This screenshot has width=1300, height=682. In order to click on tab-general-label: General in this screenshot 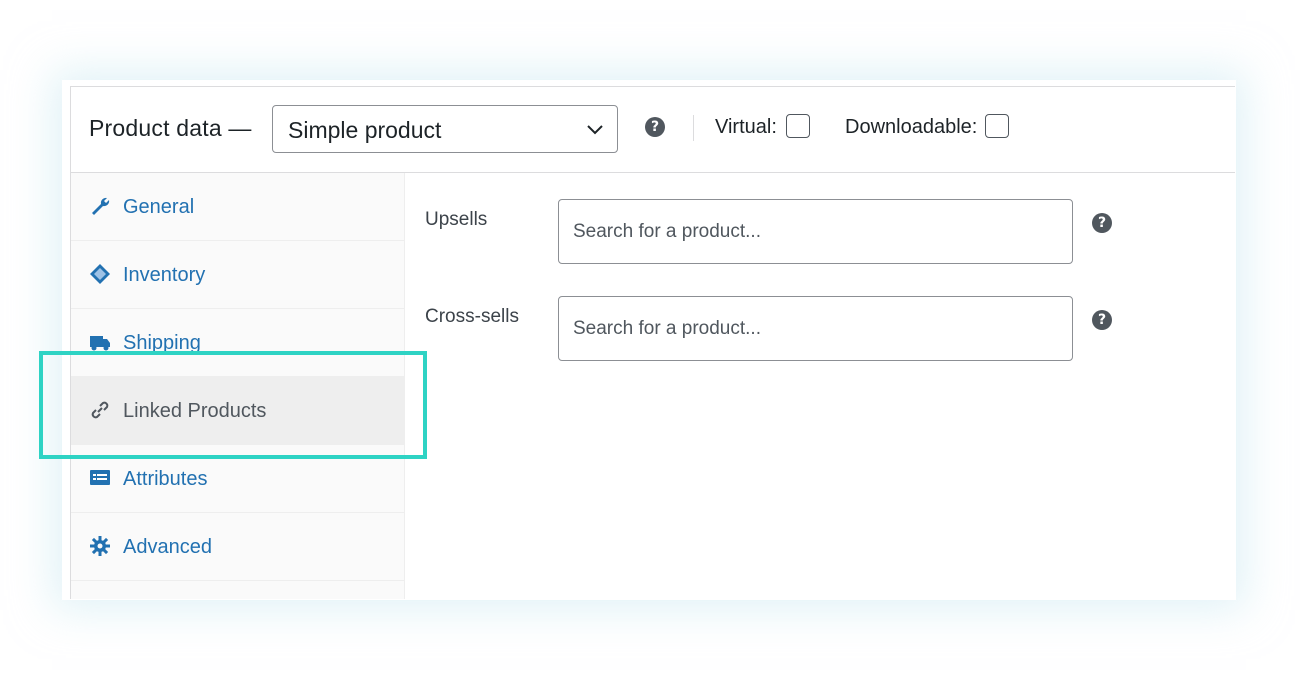, I will do `click(159, 207)`.